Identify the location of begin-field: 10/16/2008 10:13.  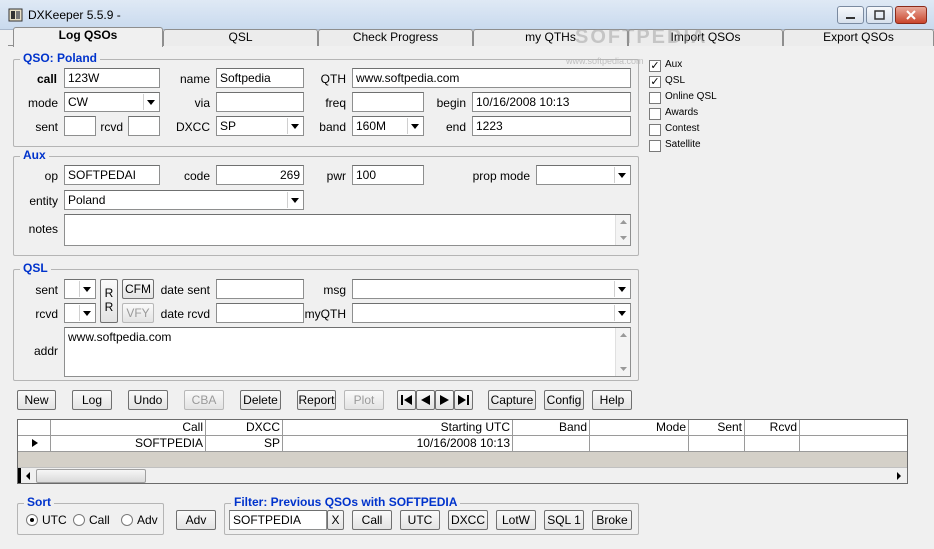
(551, 102).